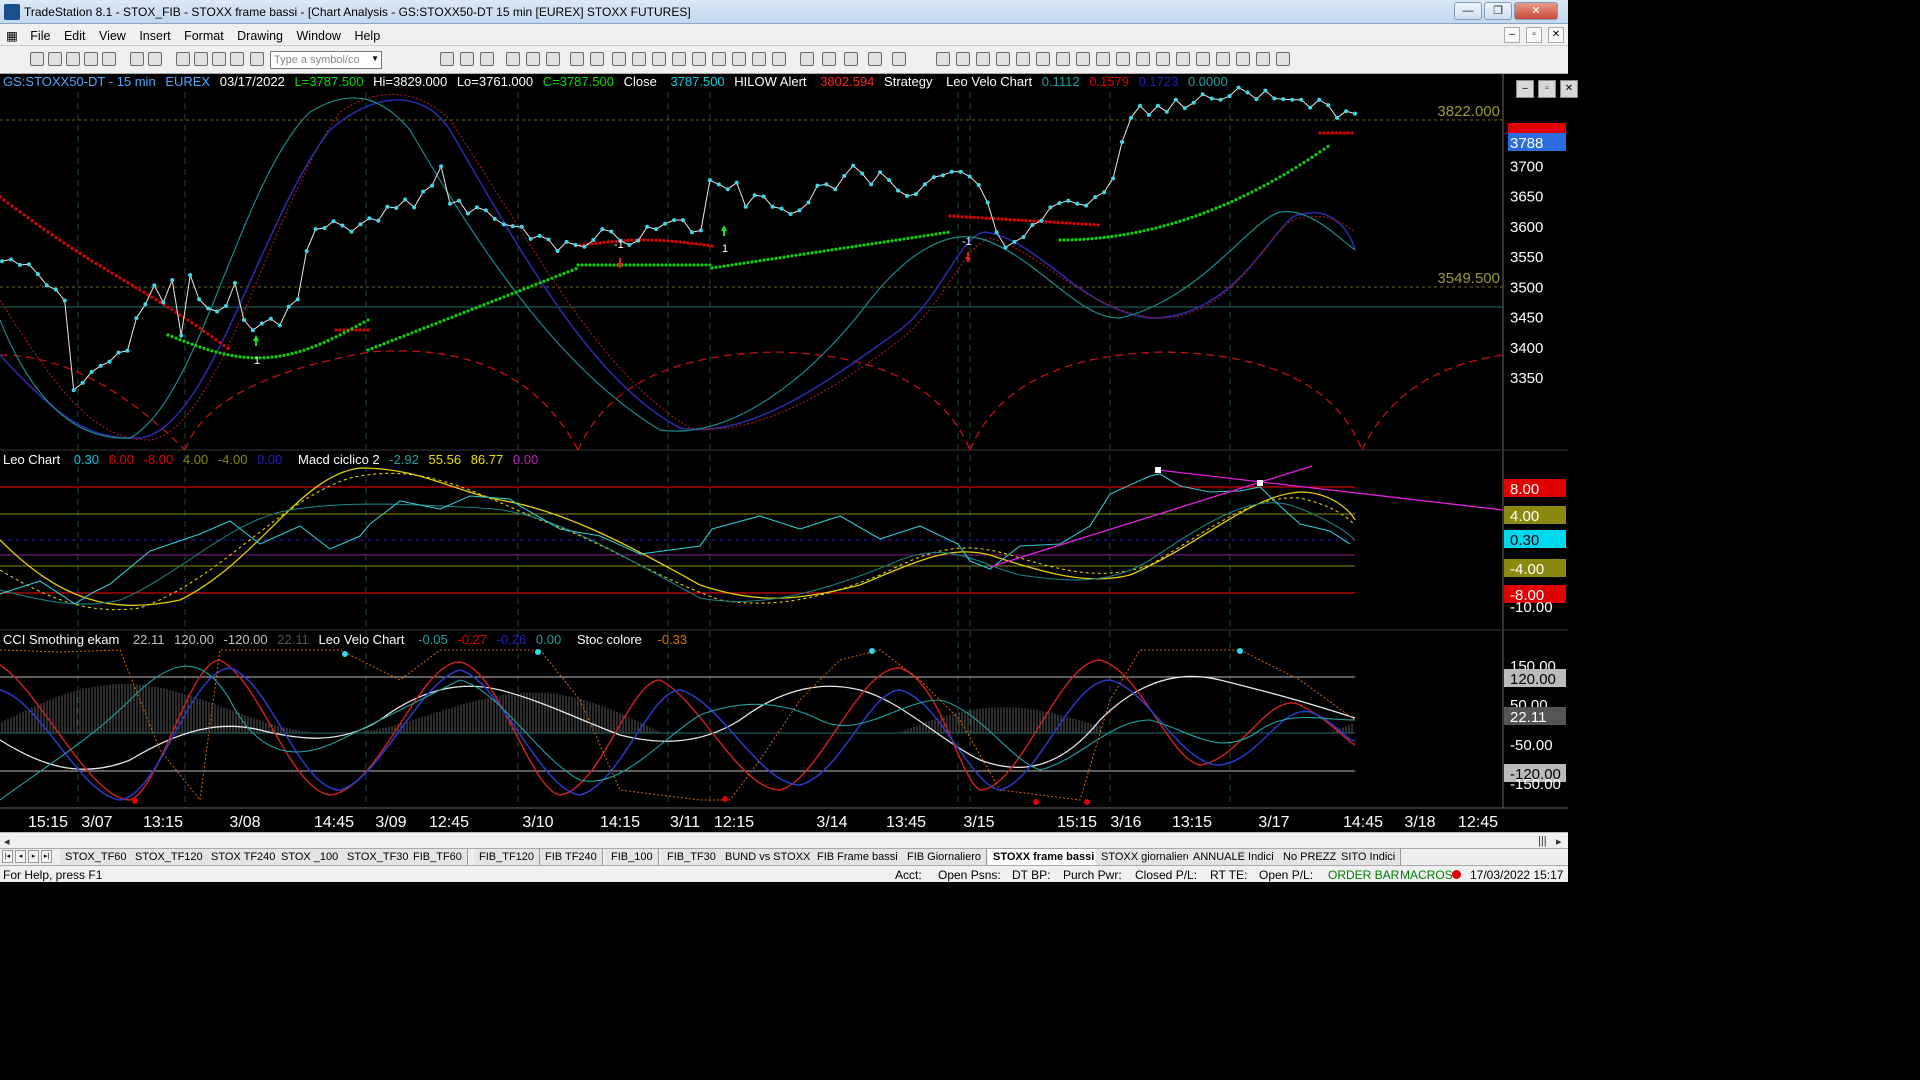 This screenshot has width=1920, height=1080. What do you see at coordinates (204, 34) in the screenshot?
I see `menu-format: Format` at bounding box center [204, 34].